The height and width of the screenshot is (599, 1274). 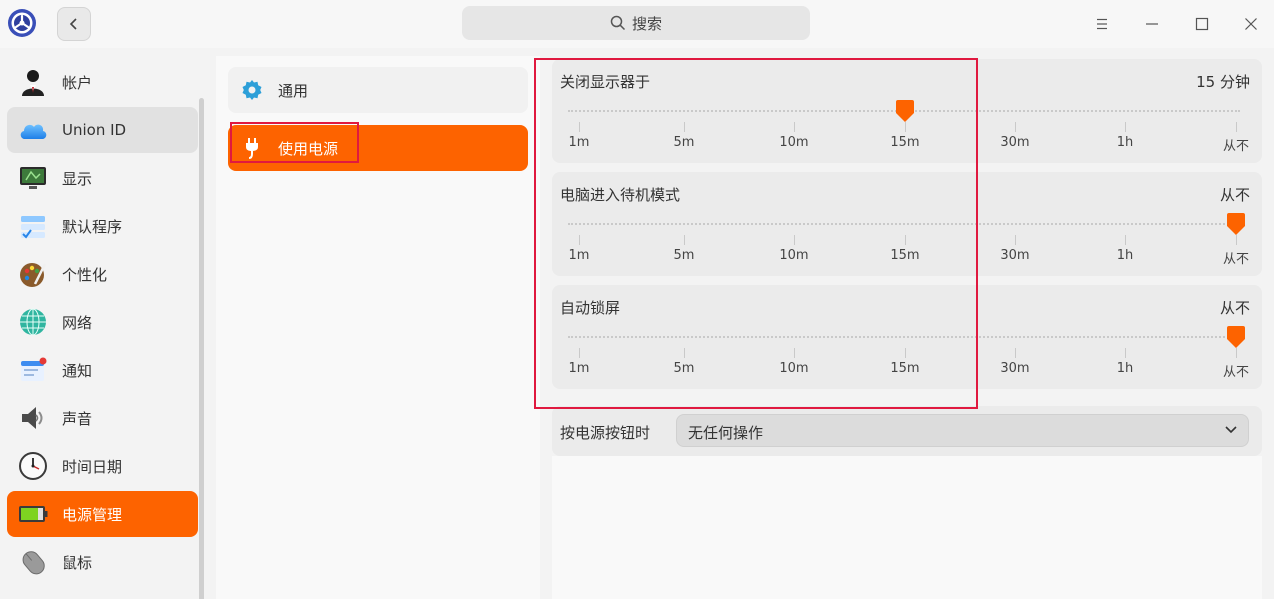 I want to click on gear-icon, so click(x=252, y=90).